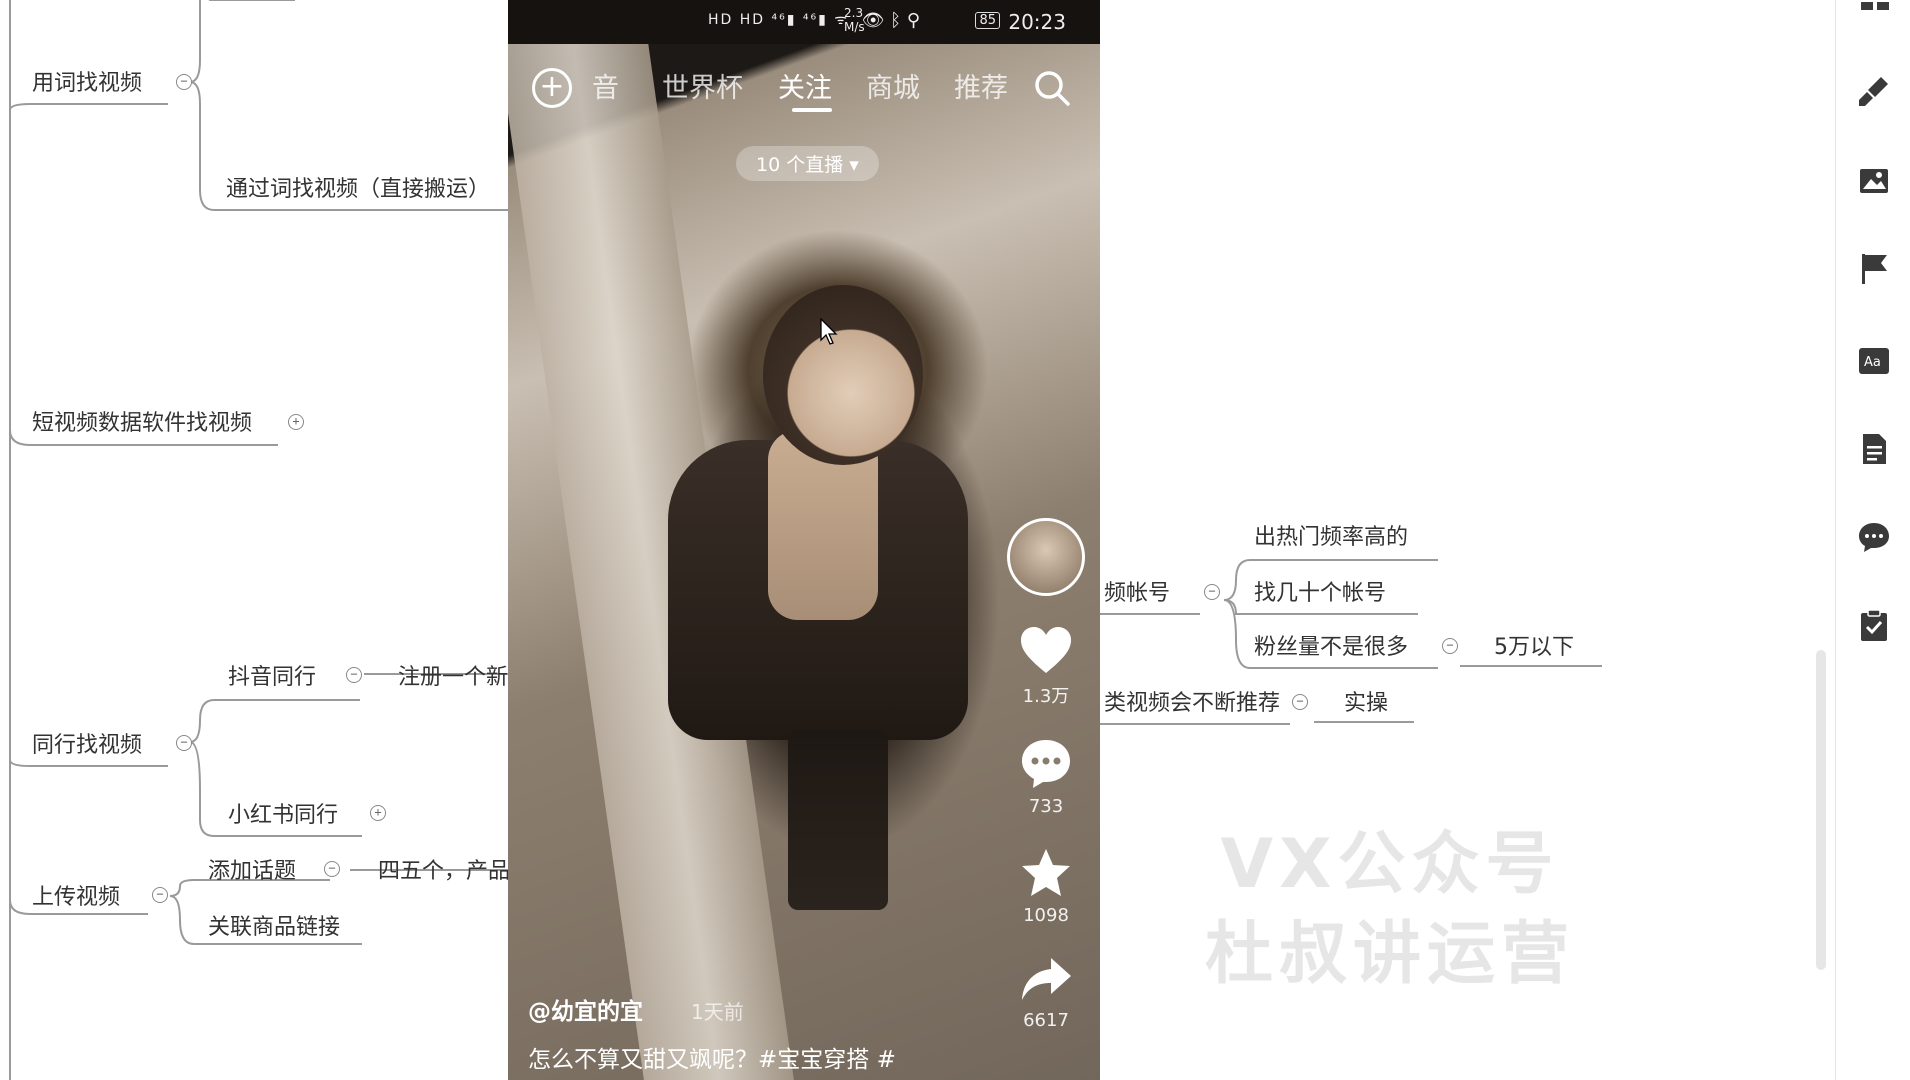 This screenshot has height=1080, width=1910. I want to click on top-nav: + 音 世界杯 关注 商城 推荐, so click(804, 86).